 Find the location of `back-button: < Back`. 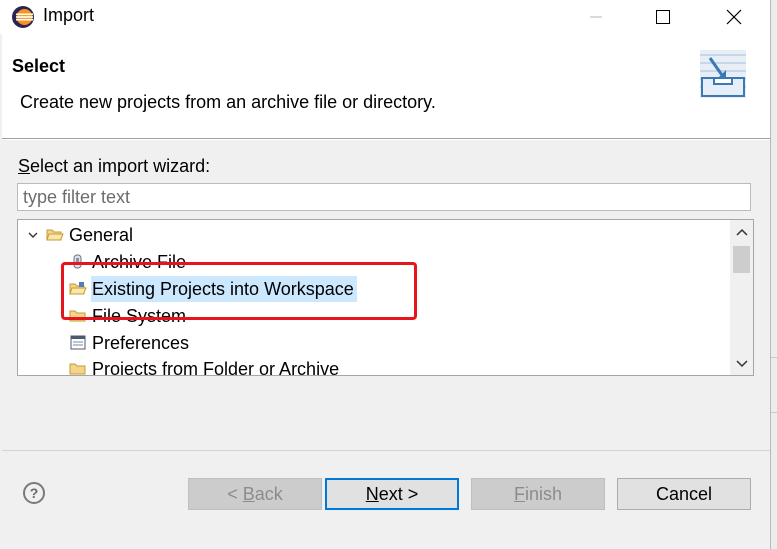

back-button: < Back is located at coordinates (255, 494).